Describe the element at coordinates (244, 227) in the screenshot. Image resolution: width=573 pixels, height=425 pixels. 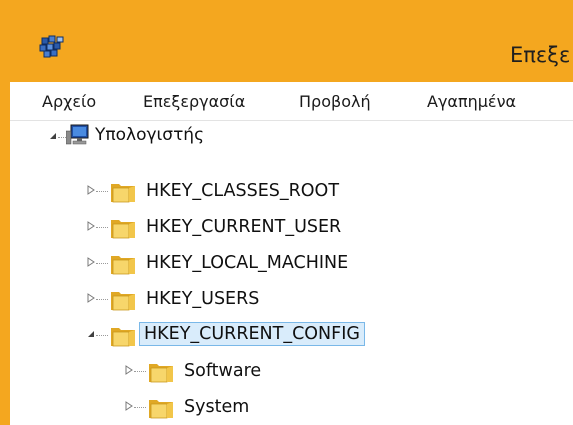
I see `tree-label-hkcu: HKEY_CURRENT_USER` at that location.